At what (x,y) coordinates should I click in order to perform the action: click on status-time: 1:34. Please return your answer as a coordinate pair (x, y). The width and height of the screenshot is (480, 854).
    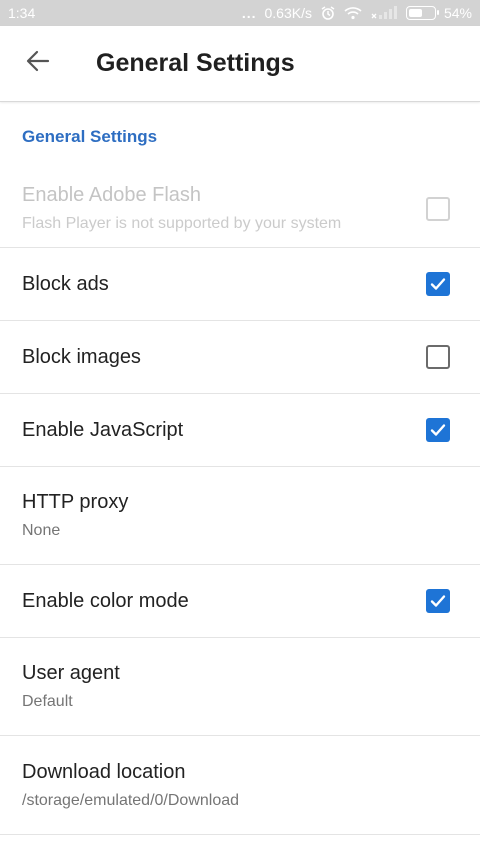
    Looking at the image, I should click on (22, 13).